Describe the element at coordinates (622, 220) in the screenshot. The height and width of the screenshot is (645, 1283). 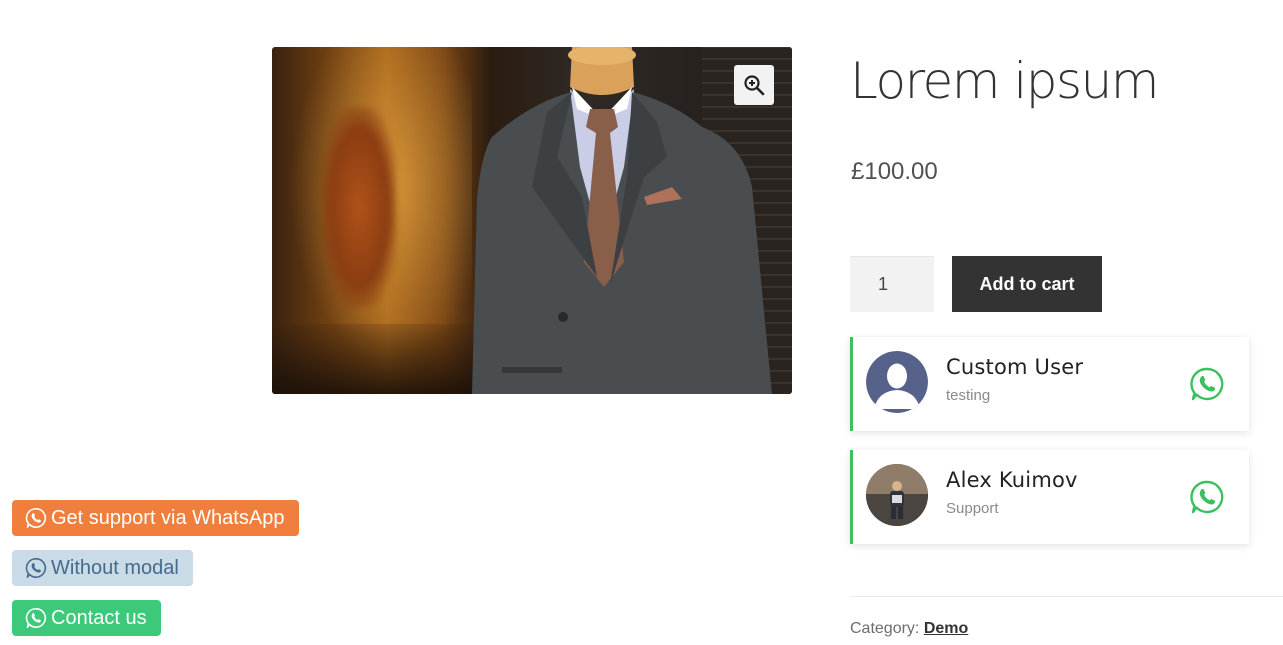
I see `suit-illustration` at that location.